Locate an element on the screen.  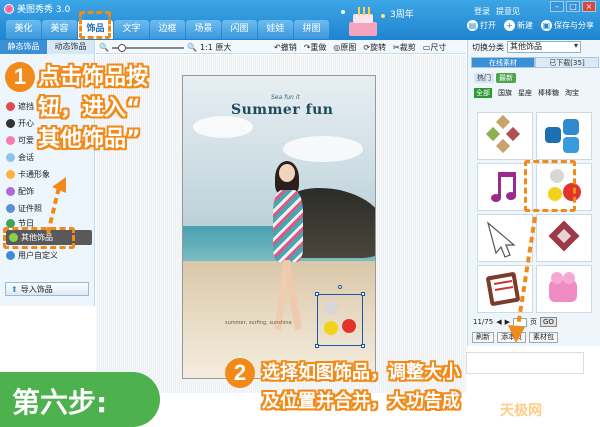
page-indicator: 11/75 is located at coordinates (483, 322).